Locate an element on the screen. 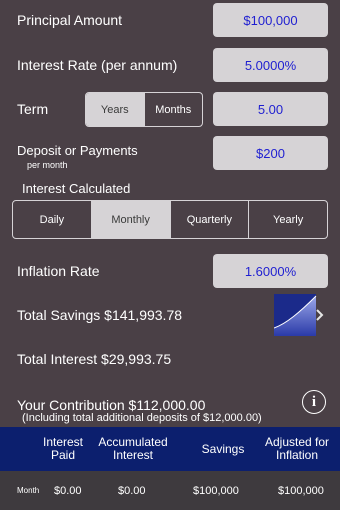  inflation-input: 1.6000% is located at coordinates (270, 271).